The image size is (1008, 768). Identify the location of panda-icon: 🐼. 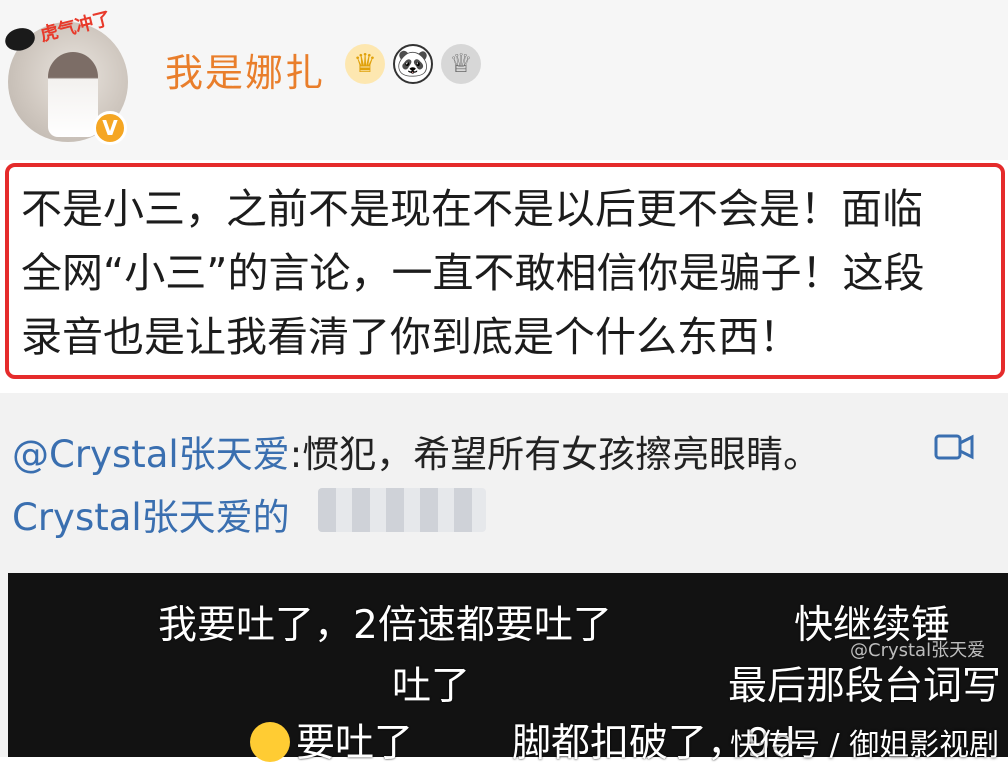
(413, 64).